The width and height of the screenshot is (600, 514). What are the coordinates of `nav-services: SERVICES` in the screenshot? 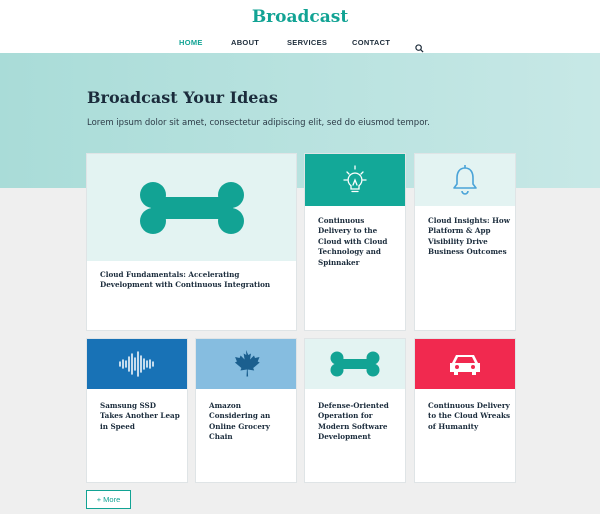 It's located at (307, 42).